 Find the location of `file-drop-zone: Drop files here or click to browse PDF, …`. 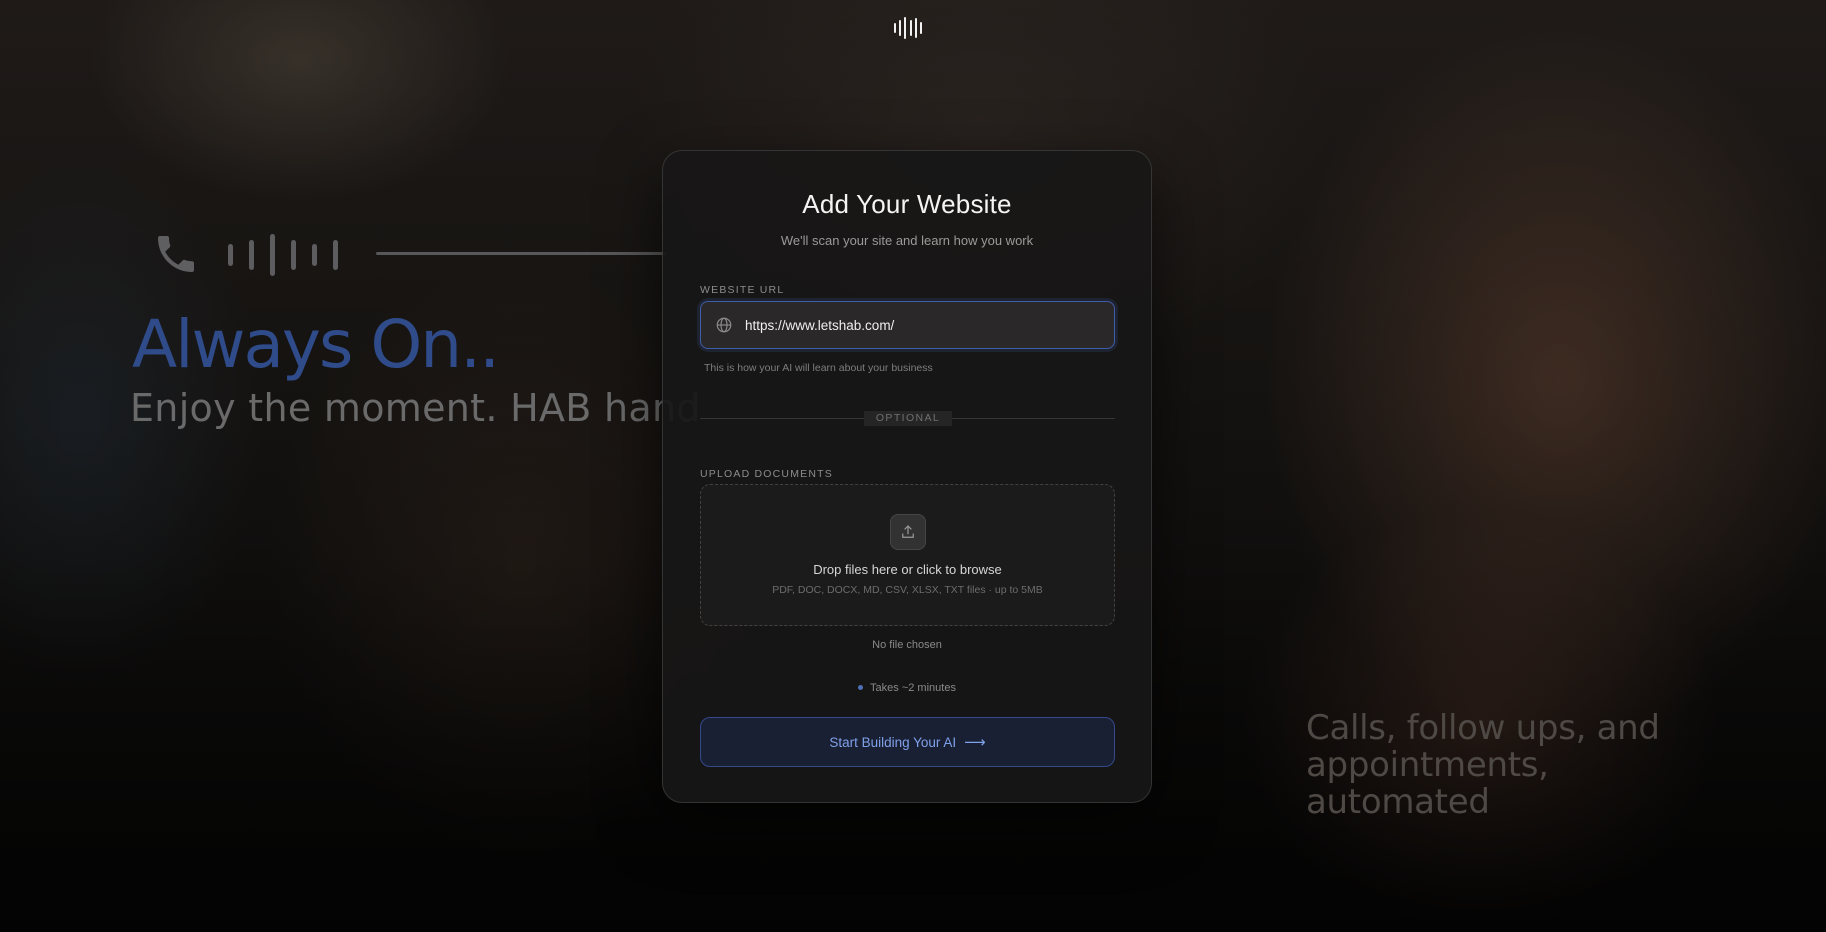

file-drop-zone: Drop files here or click to browse PDF, … is located at coordinates (907, 555).